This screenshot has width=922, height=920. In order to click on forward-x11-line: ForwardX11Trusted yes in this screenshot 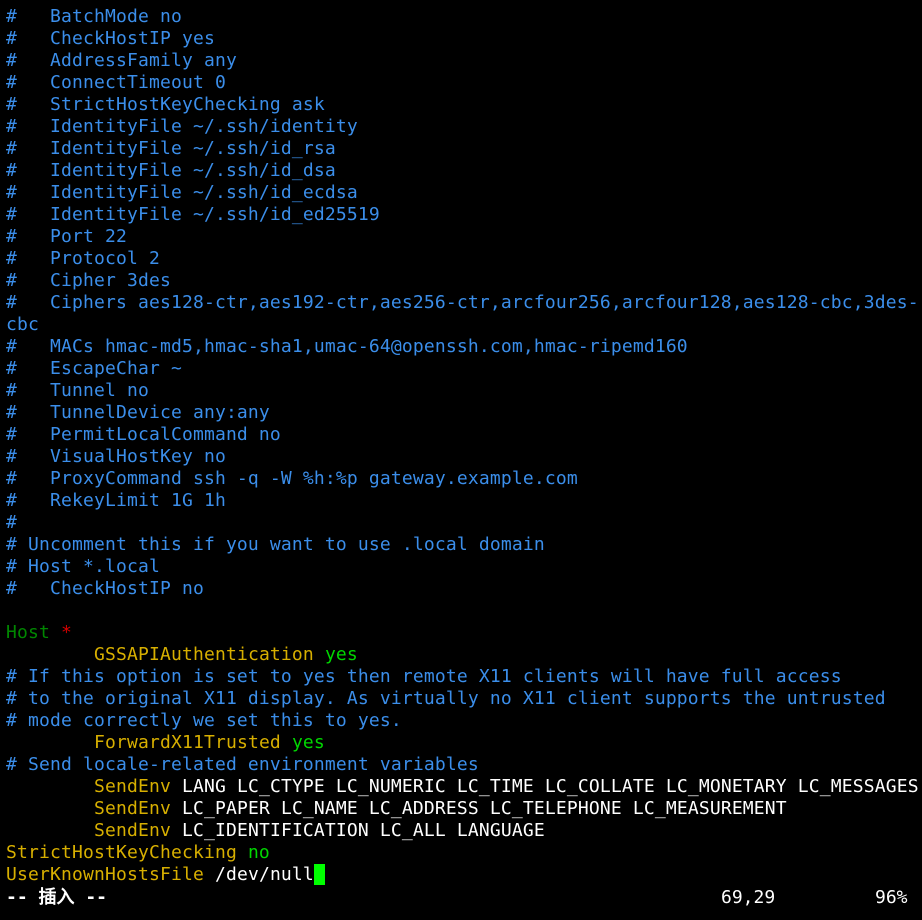, I will do `click(165, 743)`.